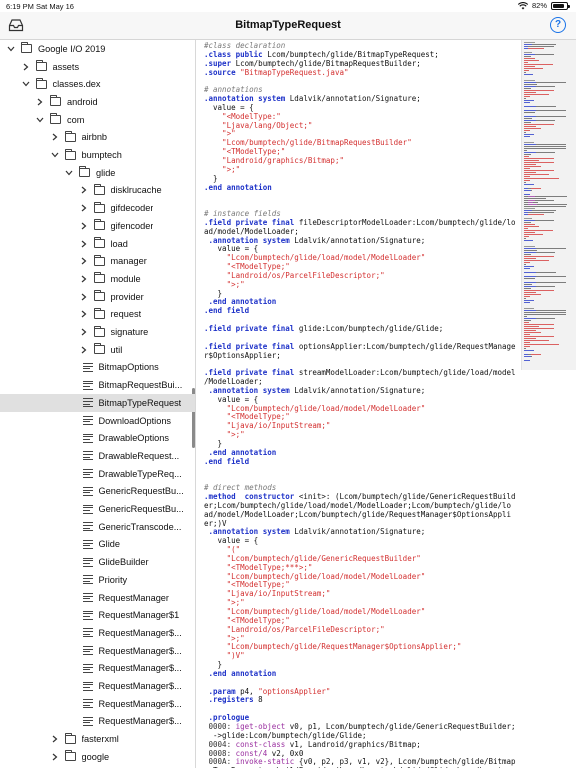  I want to click on tree-folder-row: gifdecoder, so click(97, 208).